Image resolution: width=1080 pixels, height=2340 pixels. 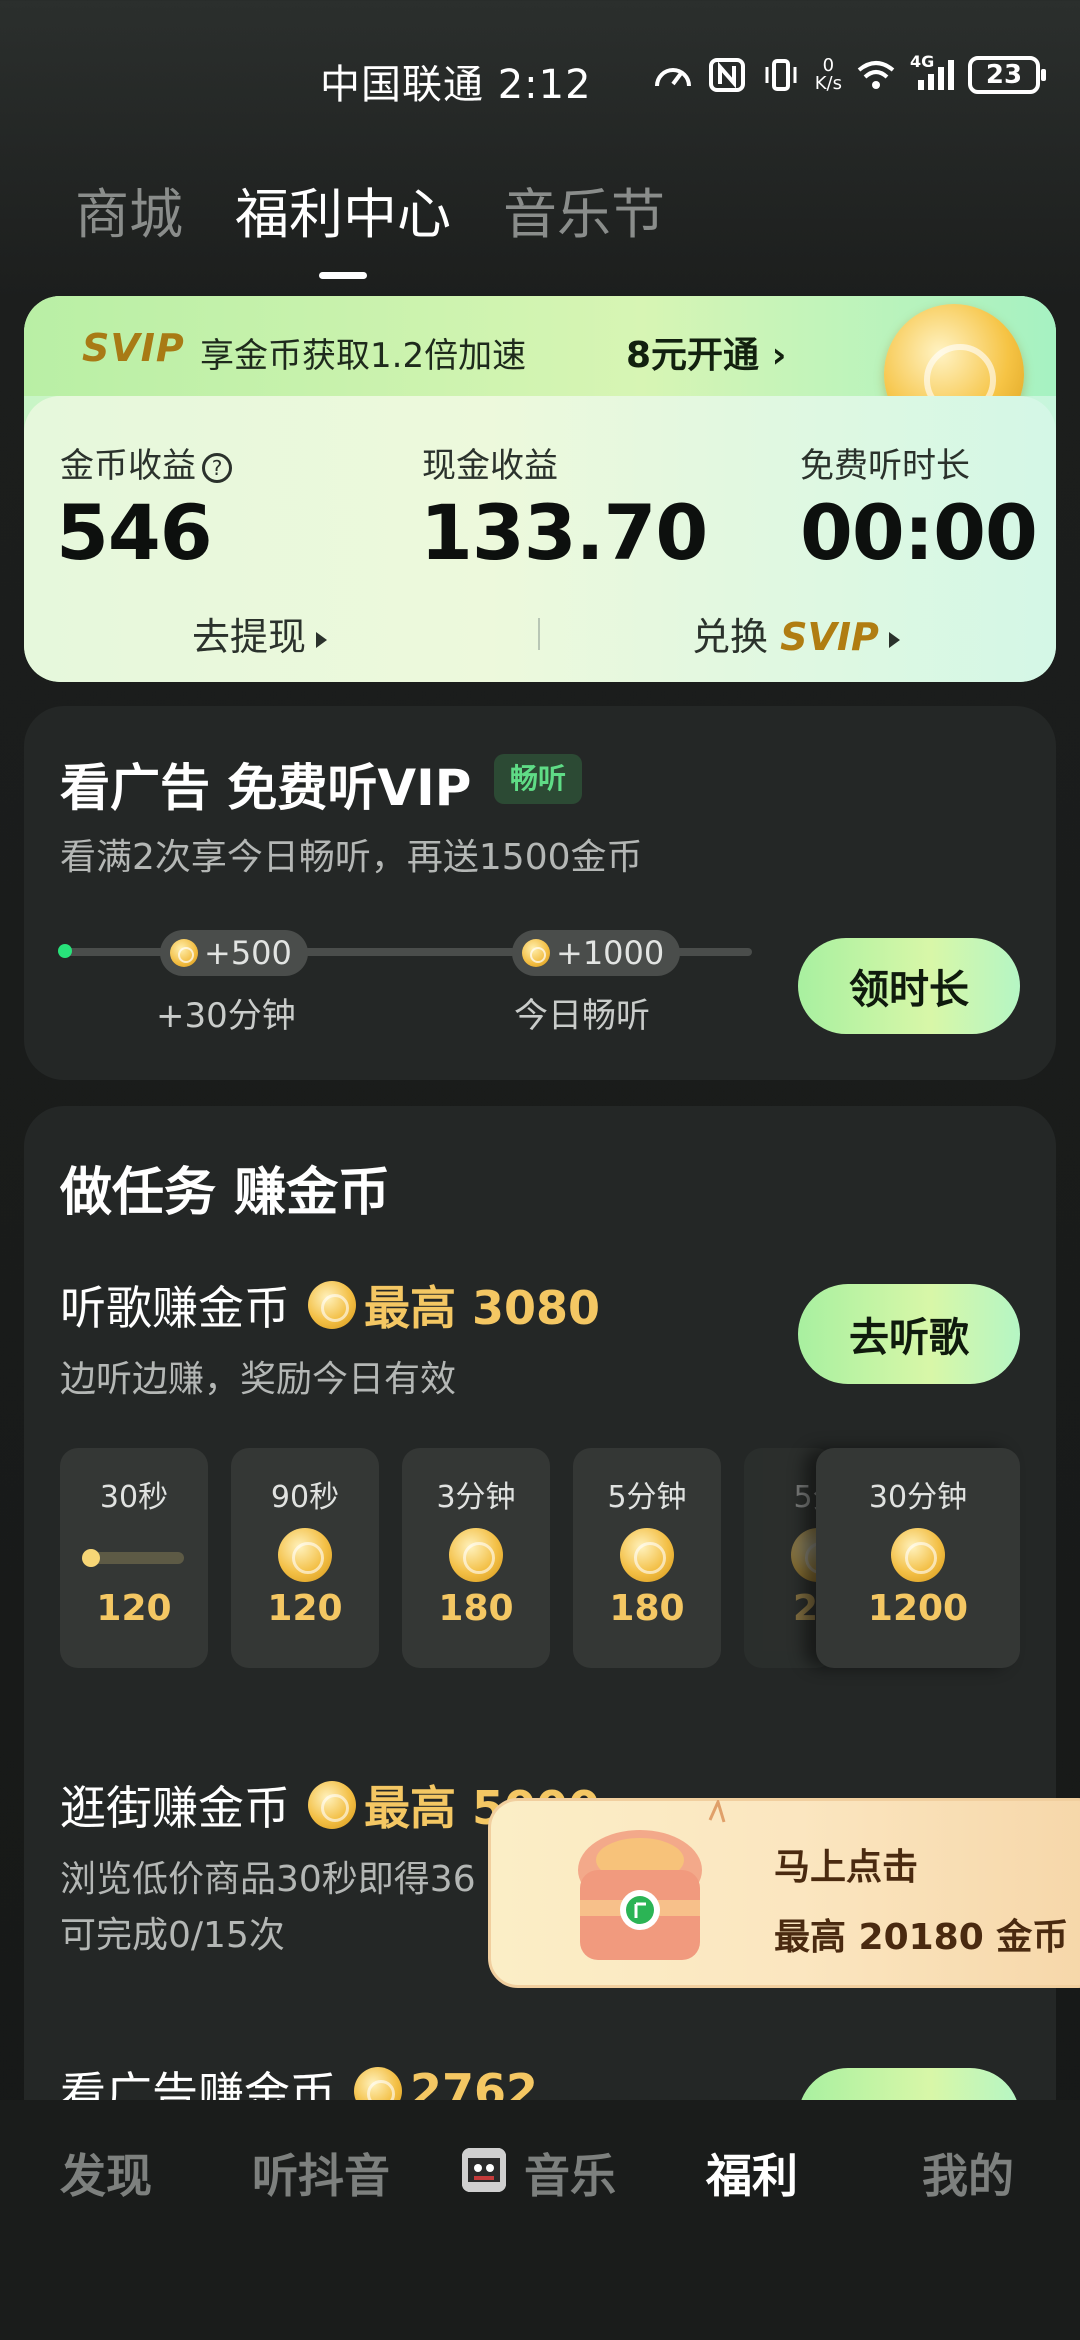 What do you see at coordinates (570, 2173) in the screenshot?
I see `nav-music: 音乐` at bounding box center [570, 2173].